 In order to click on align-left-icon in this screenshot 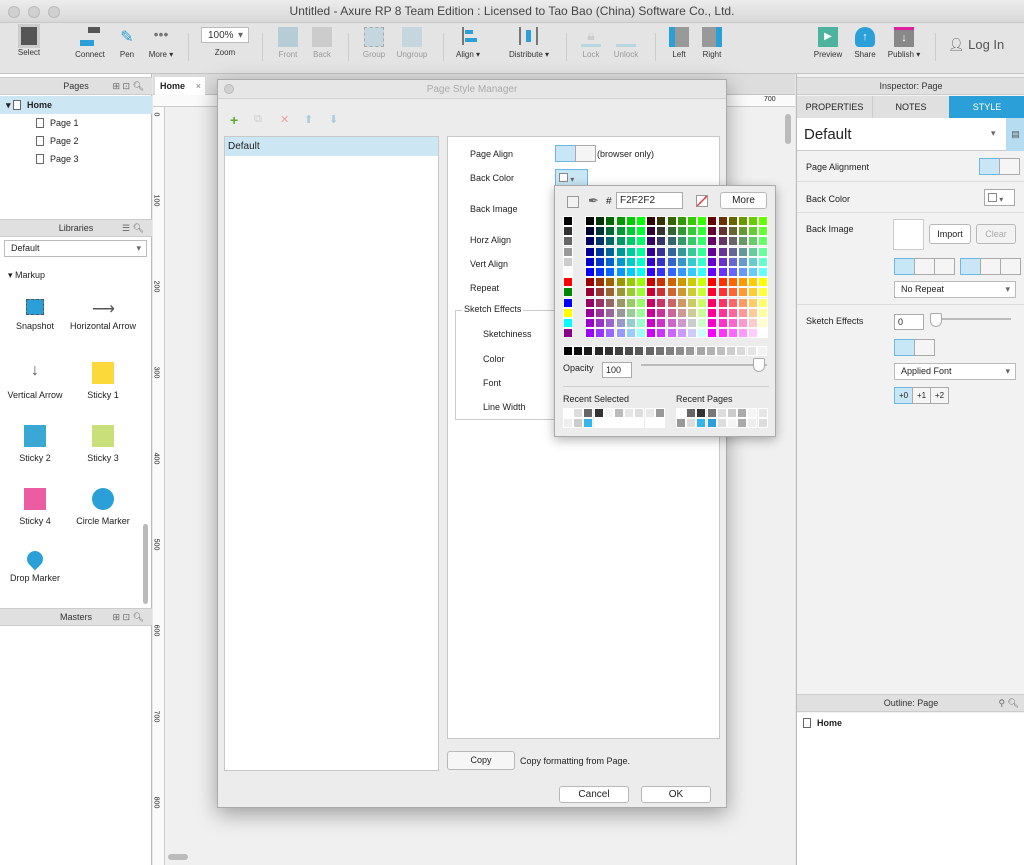, I will do `click(565, 153)`.